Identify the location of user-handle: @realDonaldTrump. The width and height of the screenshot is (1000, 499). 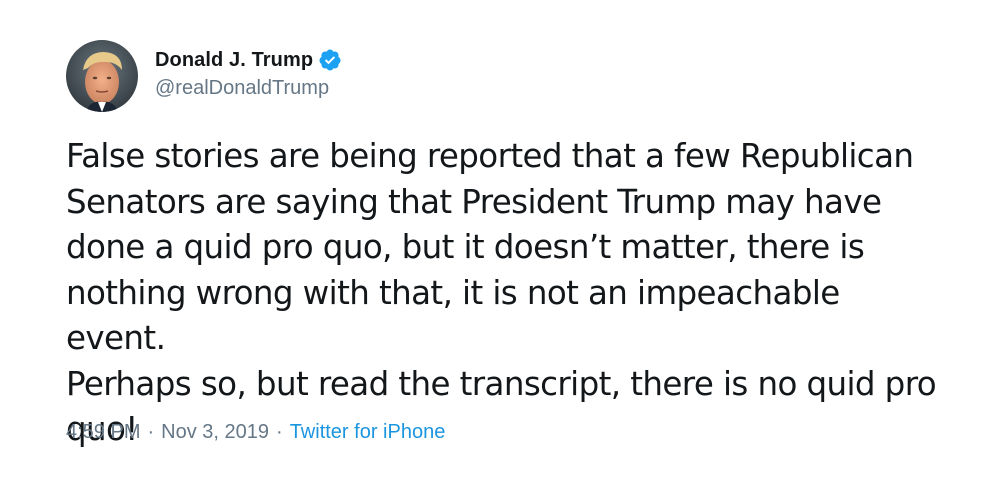
(248, 88).